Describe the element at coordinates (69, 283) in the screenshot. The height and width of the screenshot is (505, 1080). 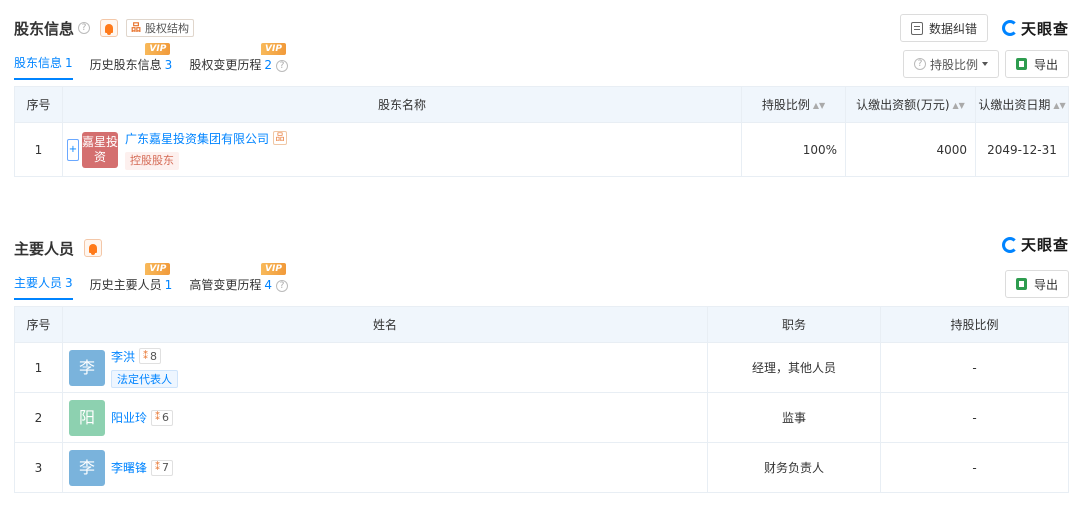
I see `tab-count: 3` at that location.